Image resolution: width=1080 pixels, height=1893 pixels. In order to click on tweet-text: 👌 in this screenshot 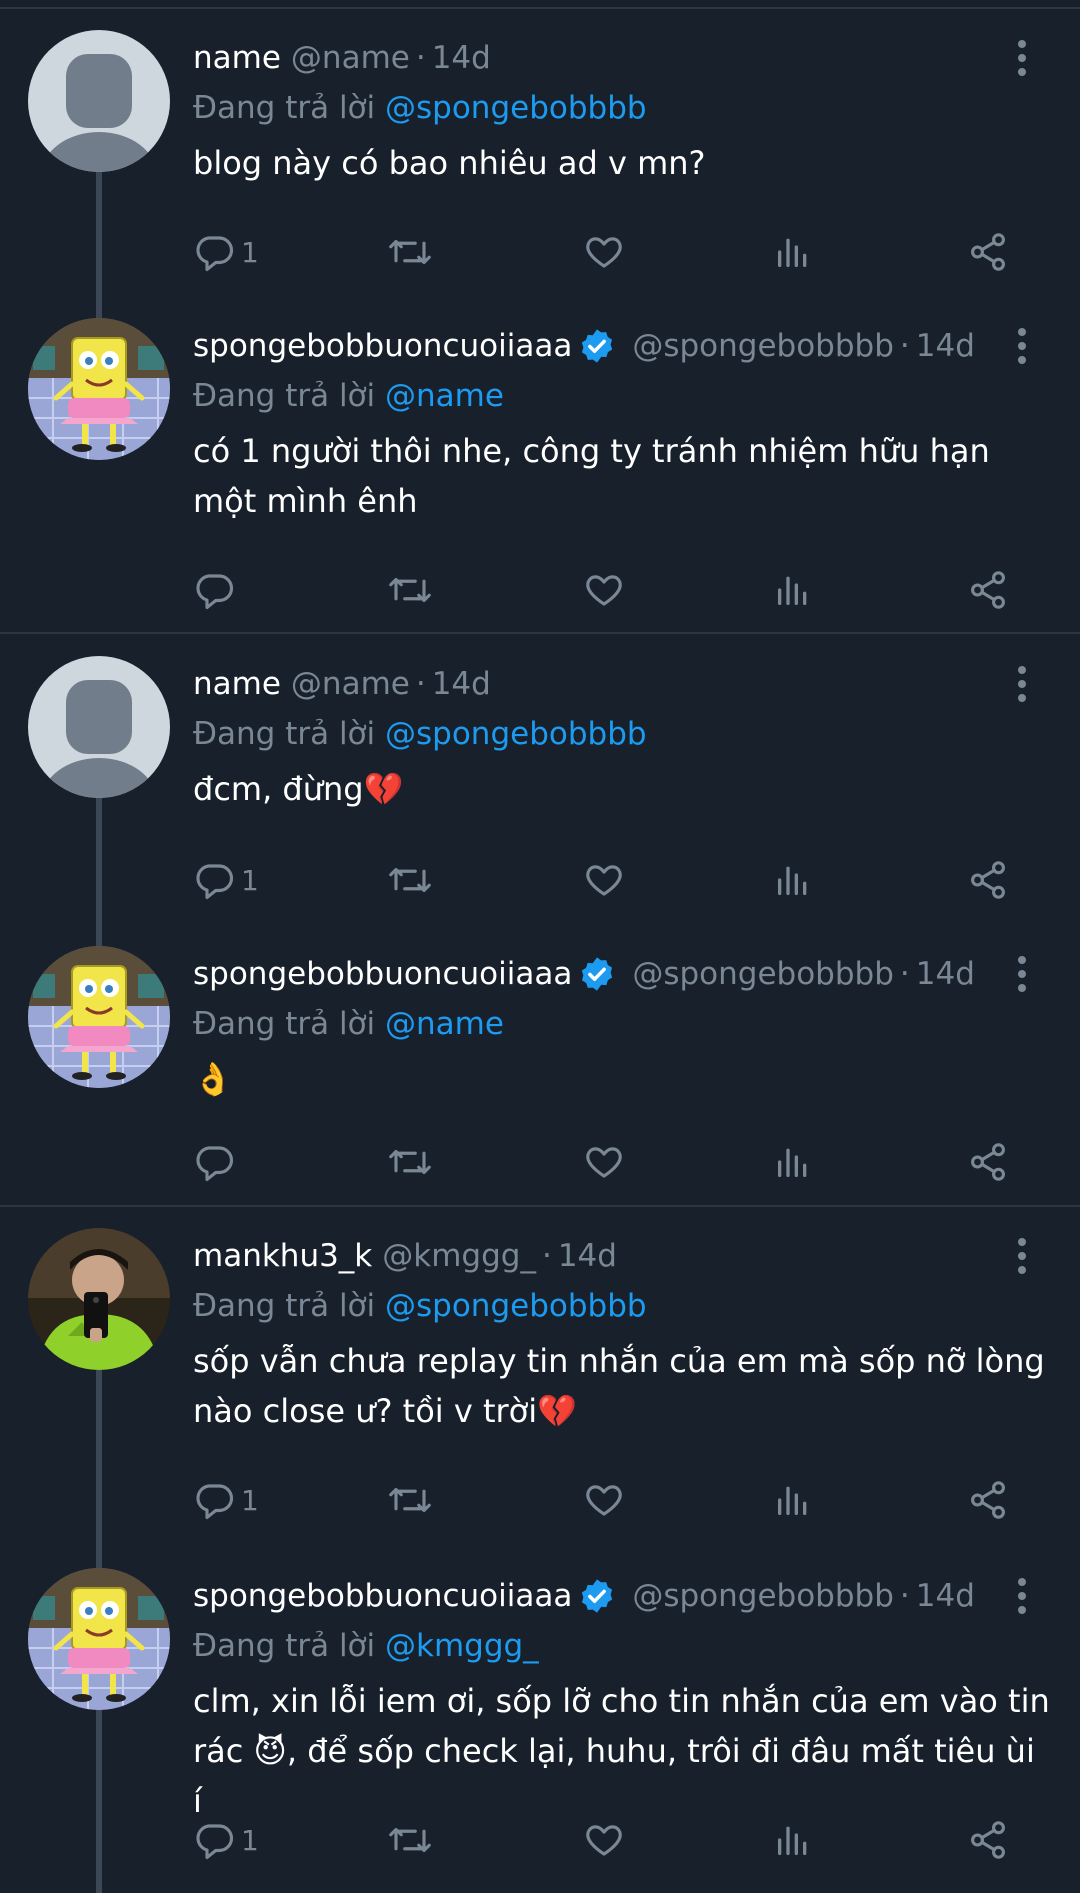, I will do `click(213, 1079)`.